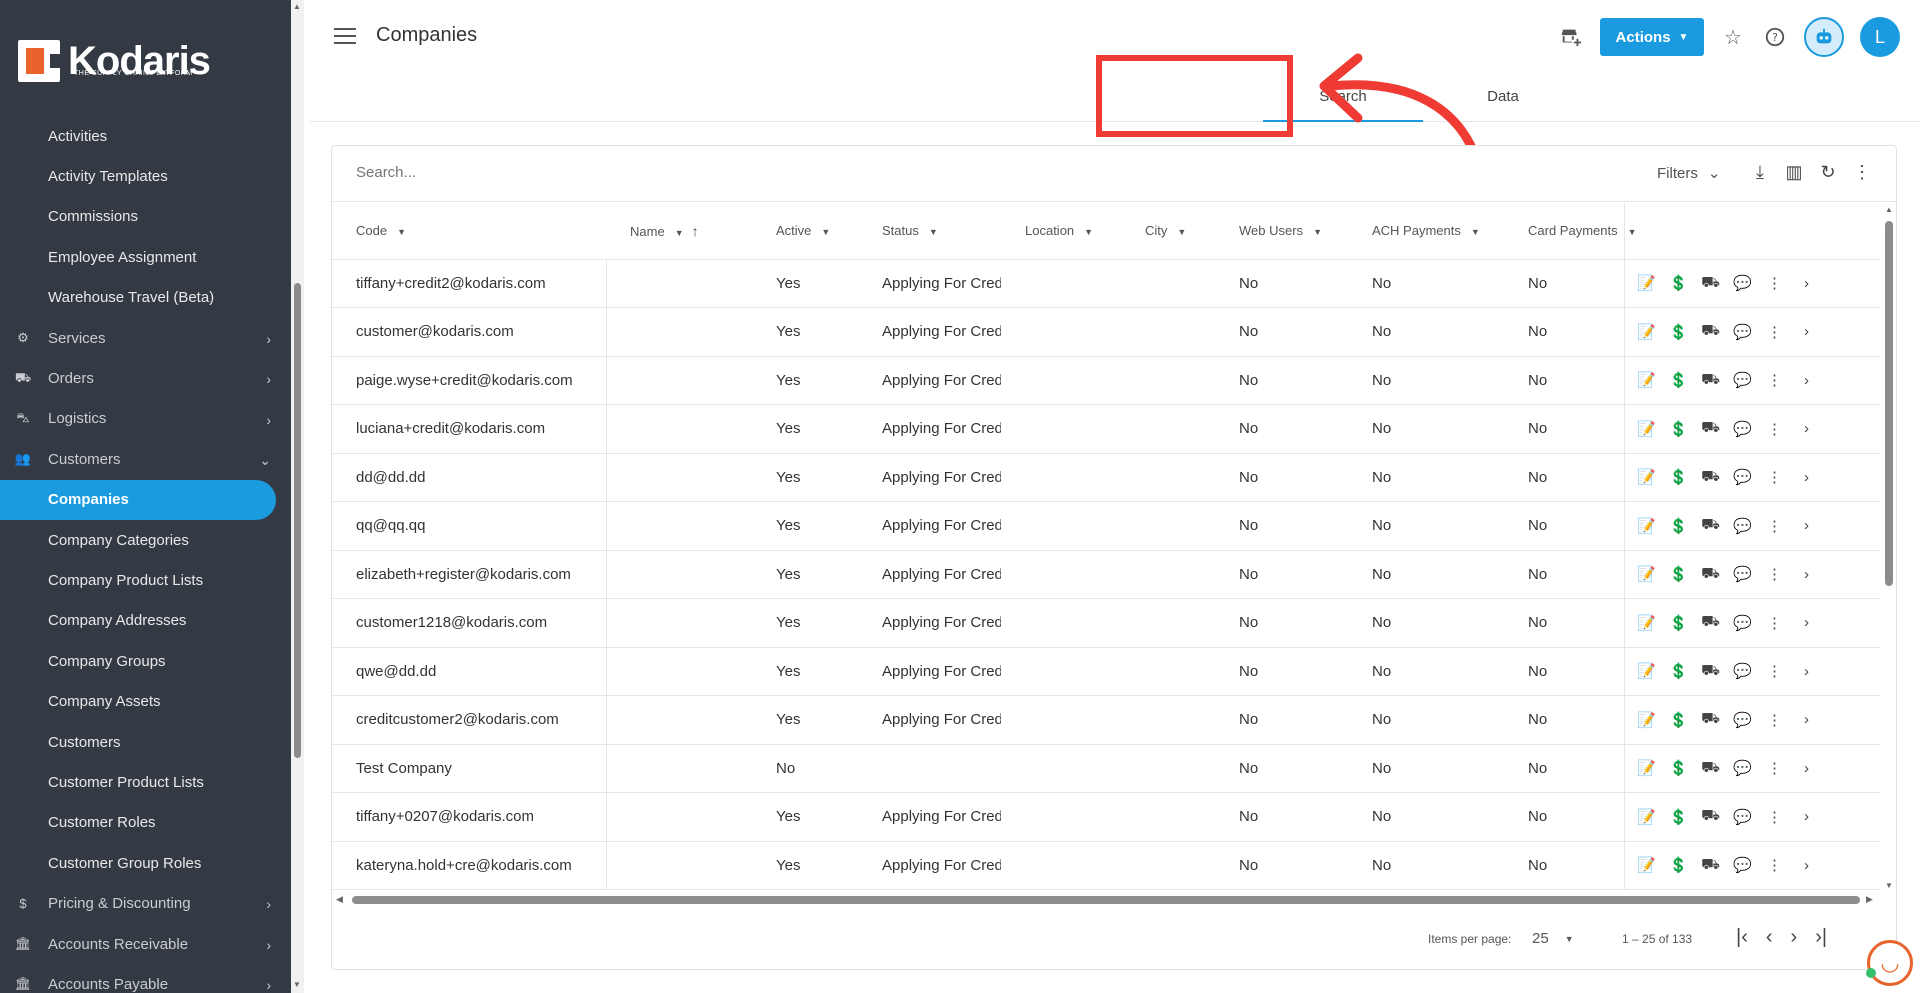 The width and height of the screenshot is (1920, 993). I want to click on scroll-right-arrow: ▶, so click(1869, 899).